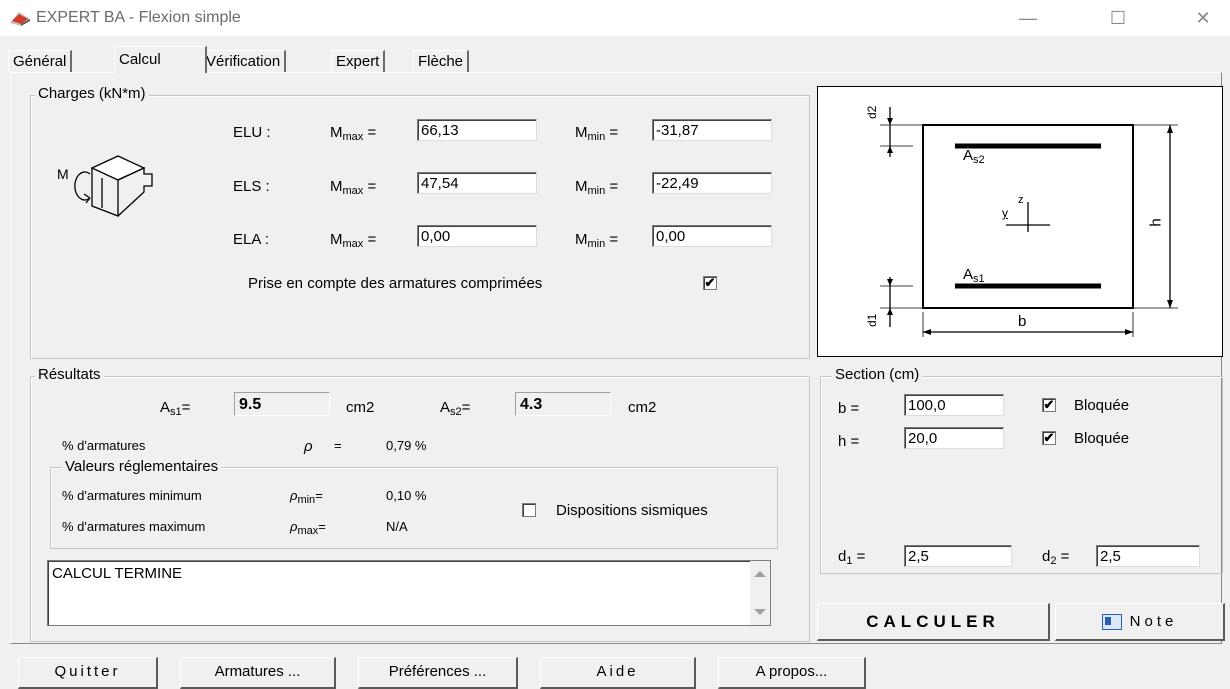 The height and width of the screenshot is (689, 1230). I want to click on ela-mmax-input: 0,00, so click(477, 236).